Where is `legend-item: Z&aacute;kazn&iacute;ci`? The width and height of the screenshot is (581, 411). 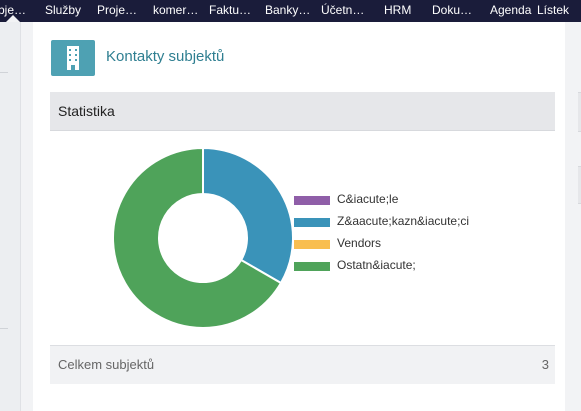
legend-item: Z&aacute;kazn&iacute;ci is located at coordinates (414, 224).